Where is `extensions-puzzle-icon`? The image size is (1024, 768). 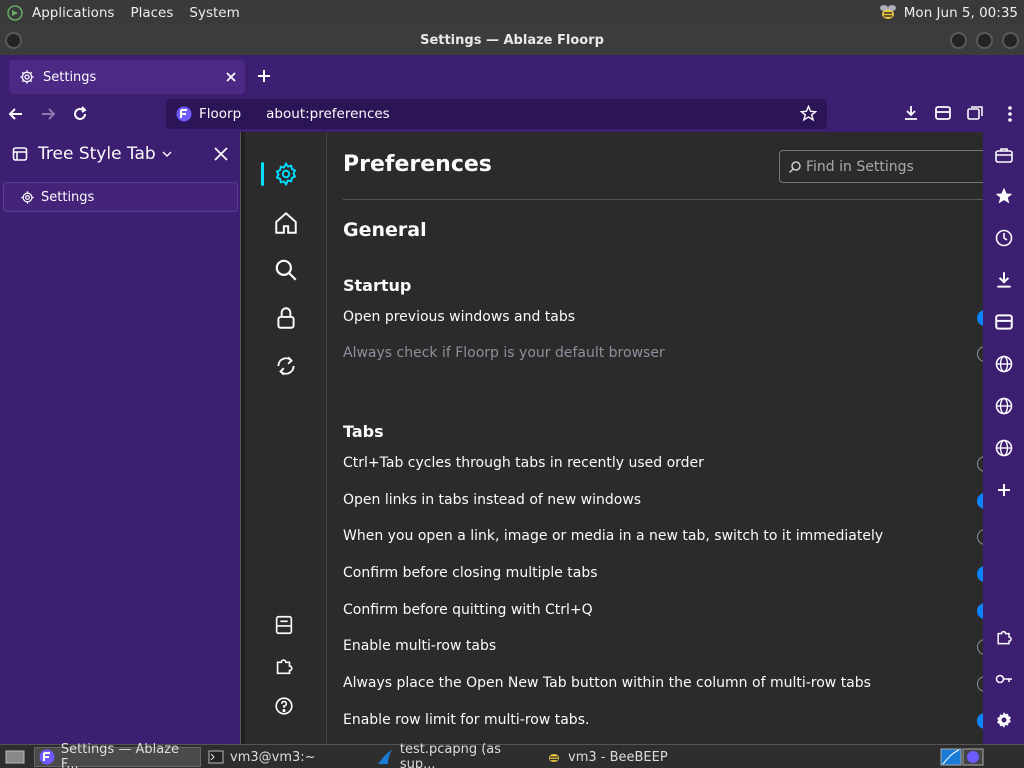 extensions-puzzle-icon is located at coordinates (1004, 637).